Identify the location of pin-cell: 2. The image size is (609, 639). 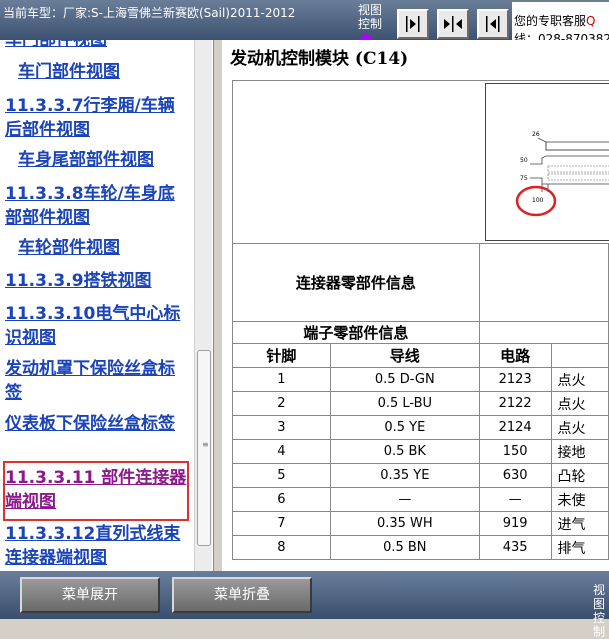
(281, 403).